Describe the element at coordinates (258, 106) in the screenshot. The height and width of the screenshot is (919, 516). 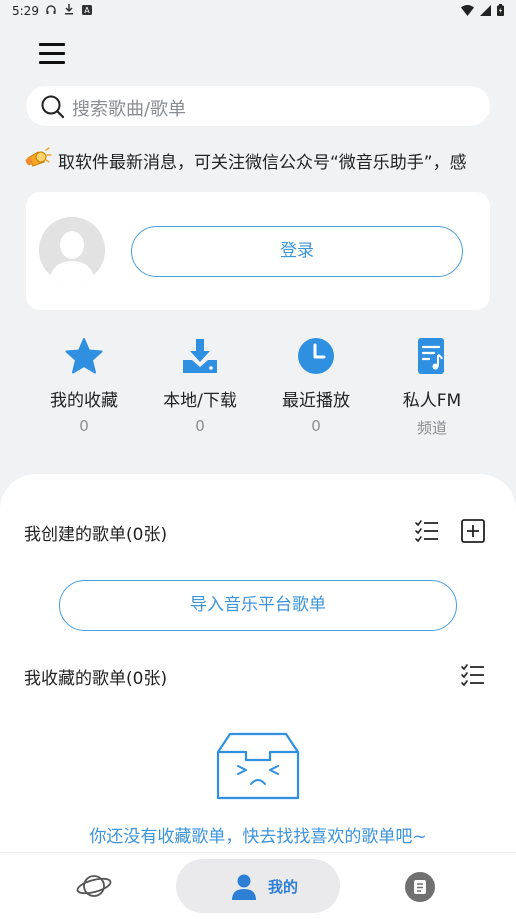
I see `search-bar: 搜索歌曲/歌单` at that location.